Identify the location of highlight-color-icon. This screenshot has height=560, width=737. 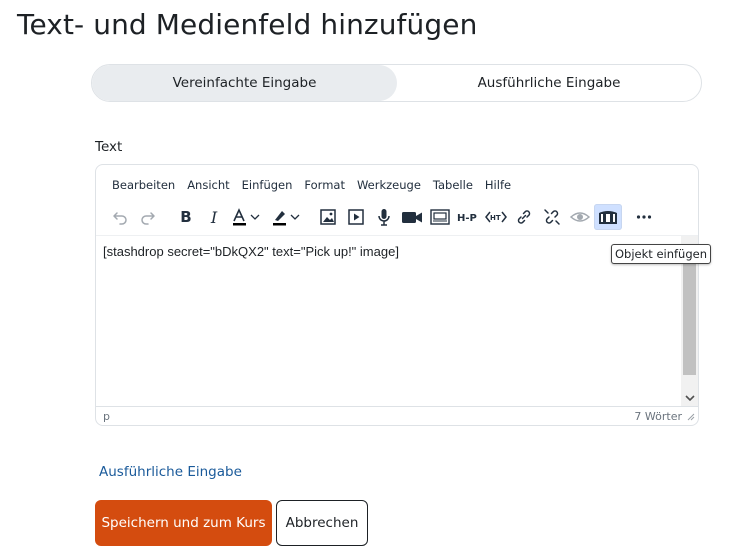
(288, 217).